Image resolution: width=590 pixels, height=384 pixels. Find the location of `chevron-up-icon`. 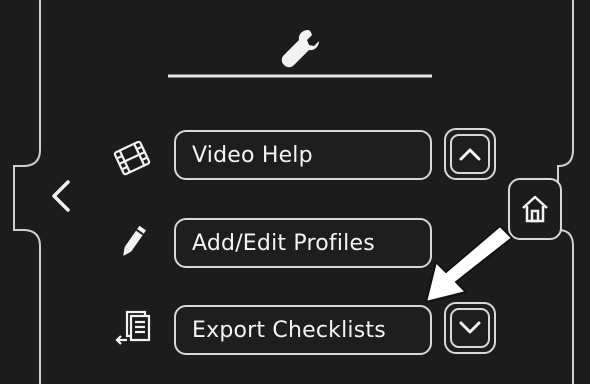

chevron-up-icon is located at coordinates (470, 154).